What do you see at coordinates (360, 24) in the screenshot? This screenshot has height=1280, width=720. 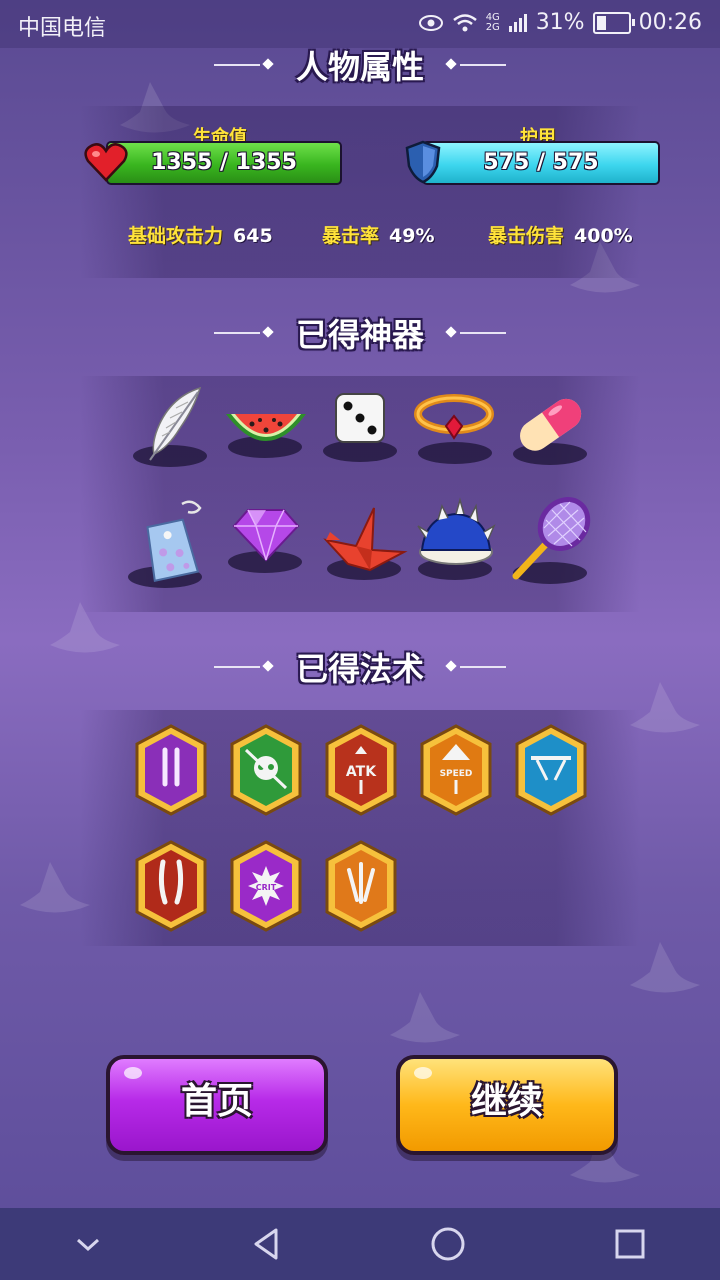 I see `status-bar: 中国电信 4G 2G 31% 00:26` at bounding box center [360, 24].